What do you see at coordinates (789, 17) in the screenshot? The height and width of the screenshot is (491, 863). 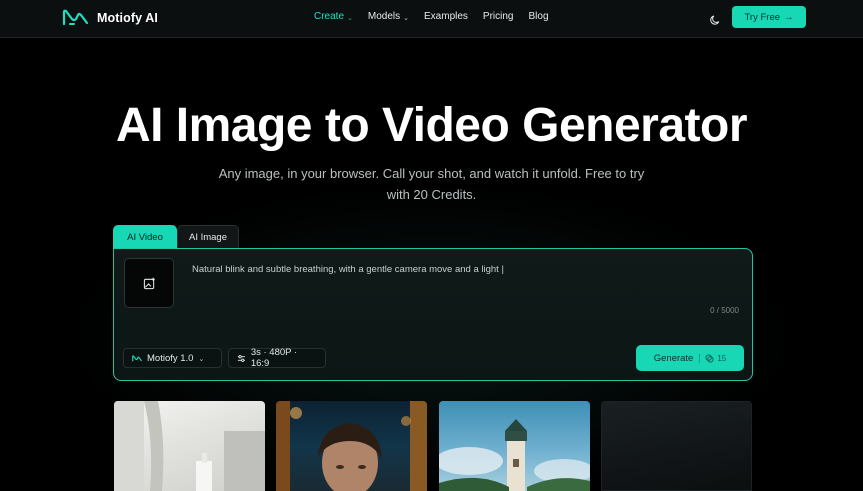 I see `arrow-right-icon: →` at bounding box center [789, 17].